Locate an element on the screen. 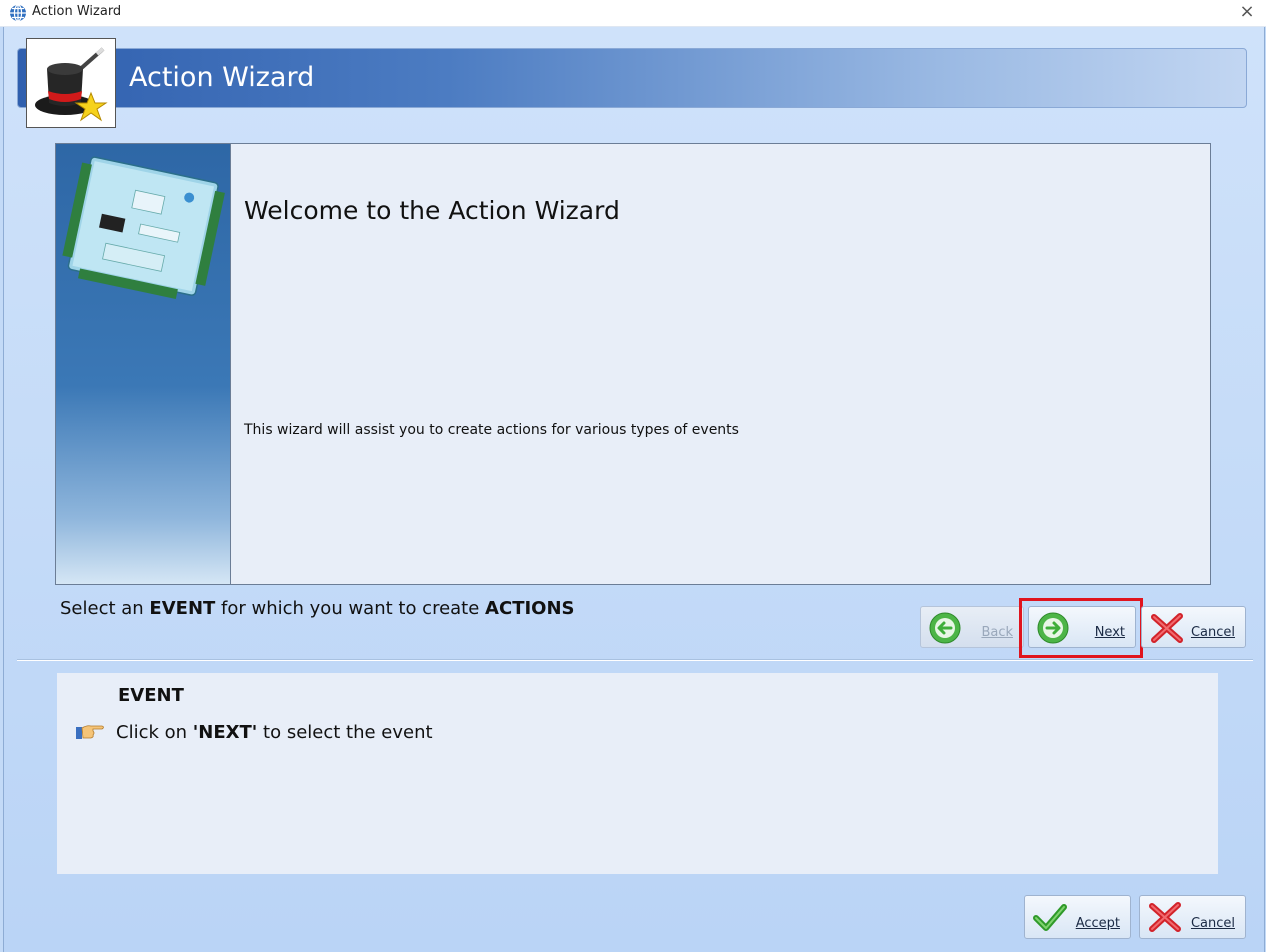  instruction-part1: Select an is located at coordinates (105, 608).